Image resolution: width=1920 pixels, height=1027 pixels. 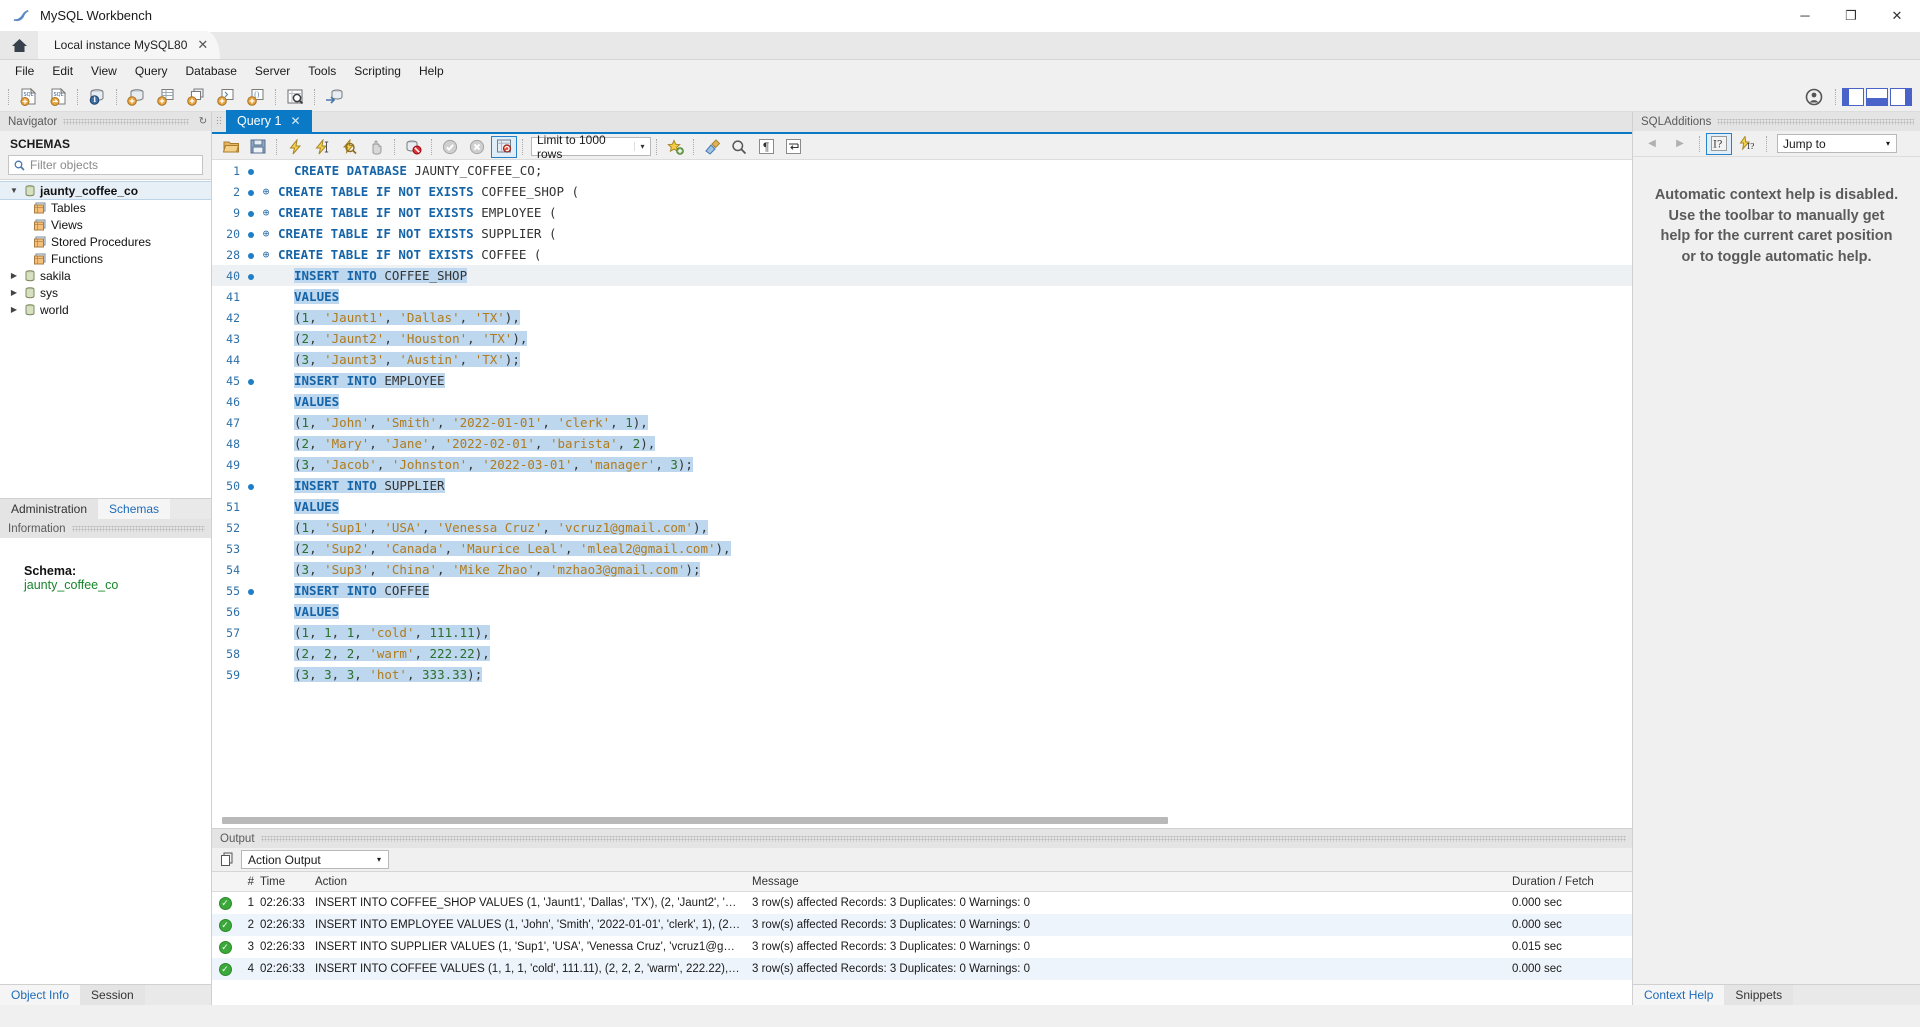 I want to click on menu-help: Help, so click(x=431, y=71).